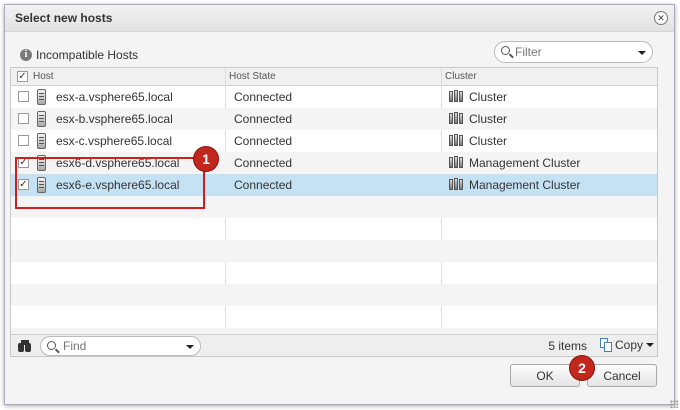 This screenshot has height=410, width=680. Describe the element at coordinates (22, 76) in the screenshot. I see `select-all-checkbox: ✓` at that location.